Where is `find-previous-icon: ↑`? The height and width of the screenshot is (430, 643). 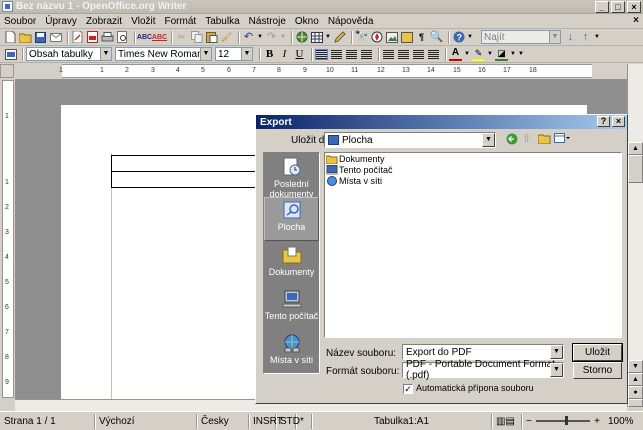 find-previous-icon: ↑ is located at coordinates (585, 37).